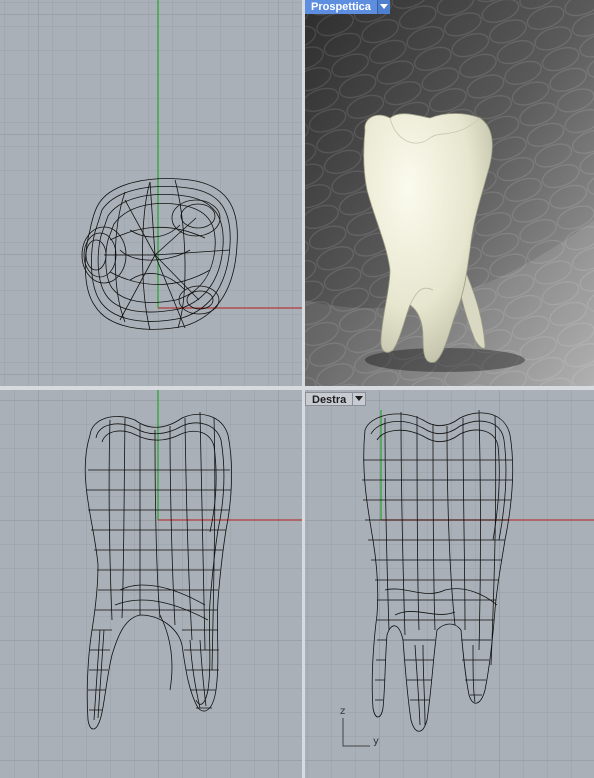 The height and width of the screenshot is (778, 594). Describe the element at coordinates (341, 7) in the screenshot. I see `perspective-title-label: Prospettica` at that location.